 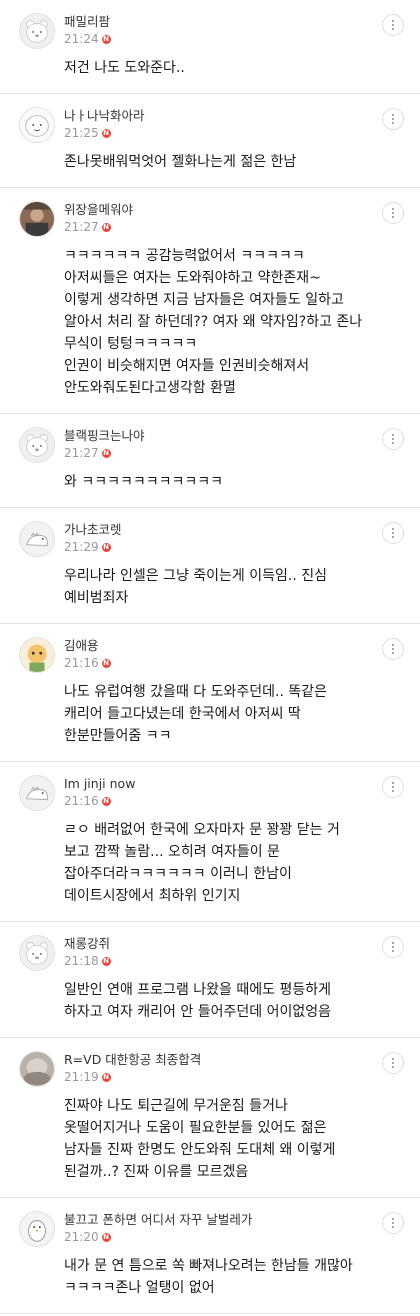 I want to click on comment-nickname: 나ㅏ나낙화아라, so click(x=214, y=116).